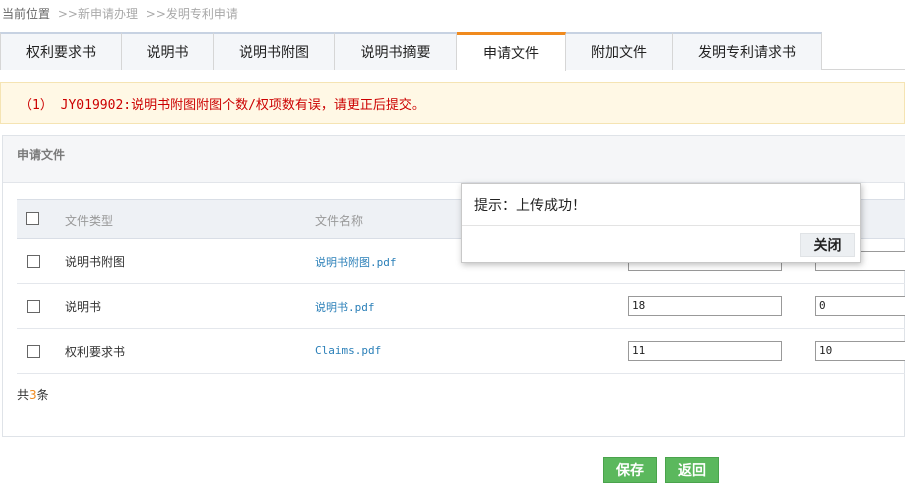  What do you see at coordinates (222, 105) in the screenshot?
I see `error-alert-text: （1） JY019902:说明书附图附图个数/权项数有误，请更正后提交。` at bounding box center [222, 105].